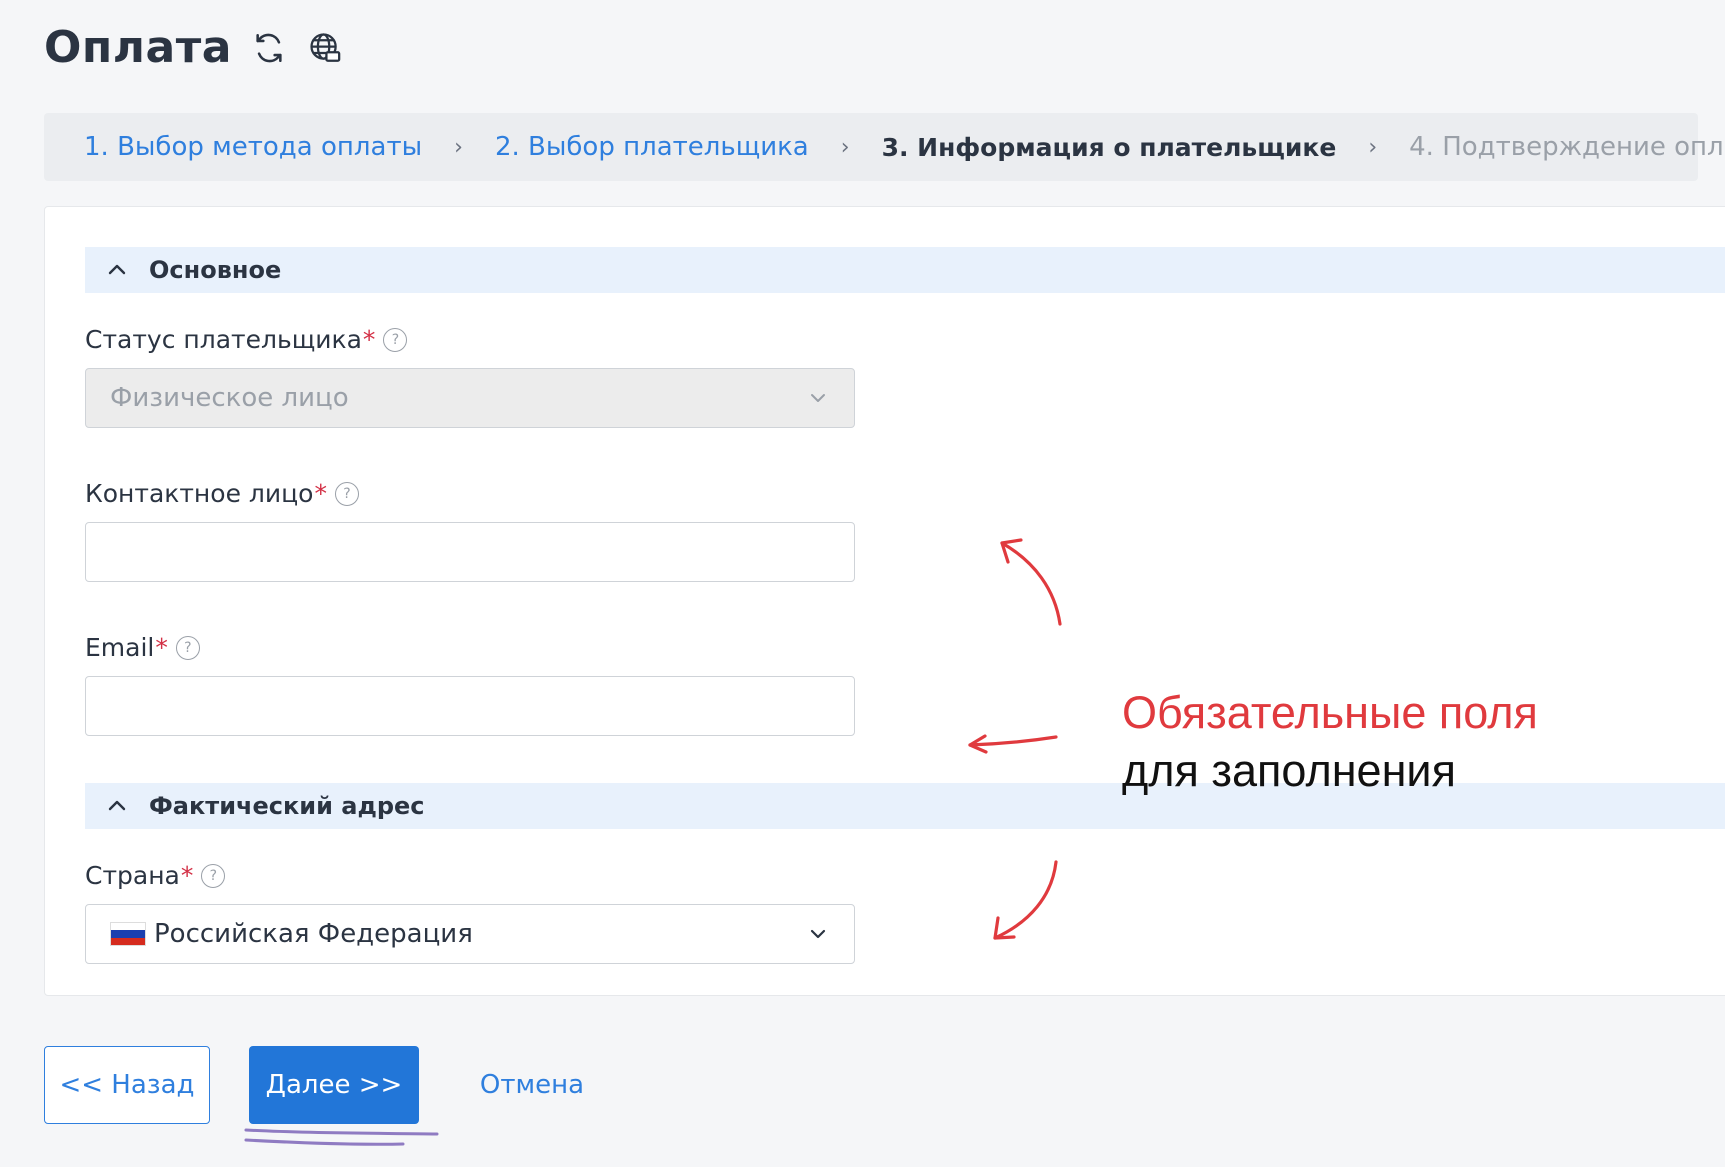 The image size is (1725, 1167). I want to click on email-label: Email * ?, so click(142, 647).